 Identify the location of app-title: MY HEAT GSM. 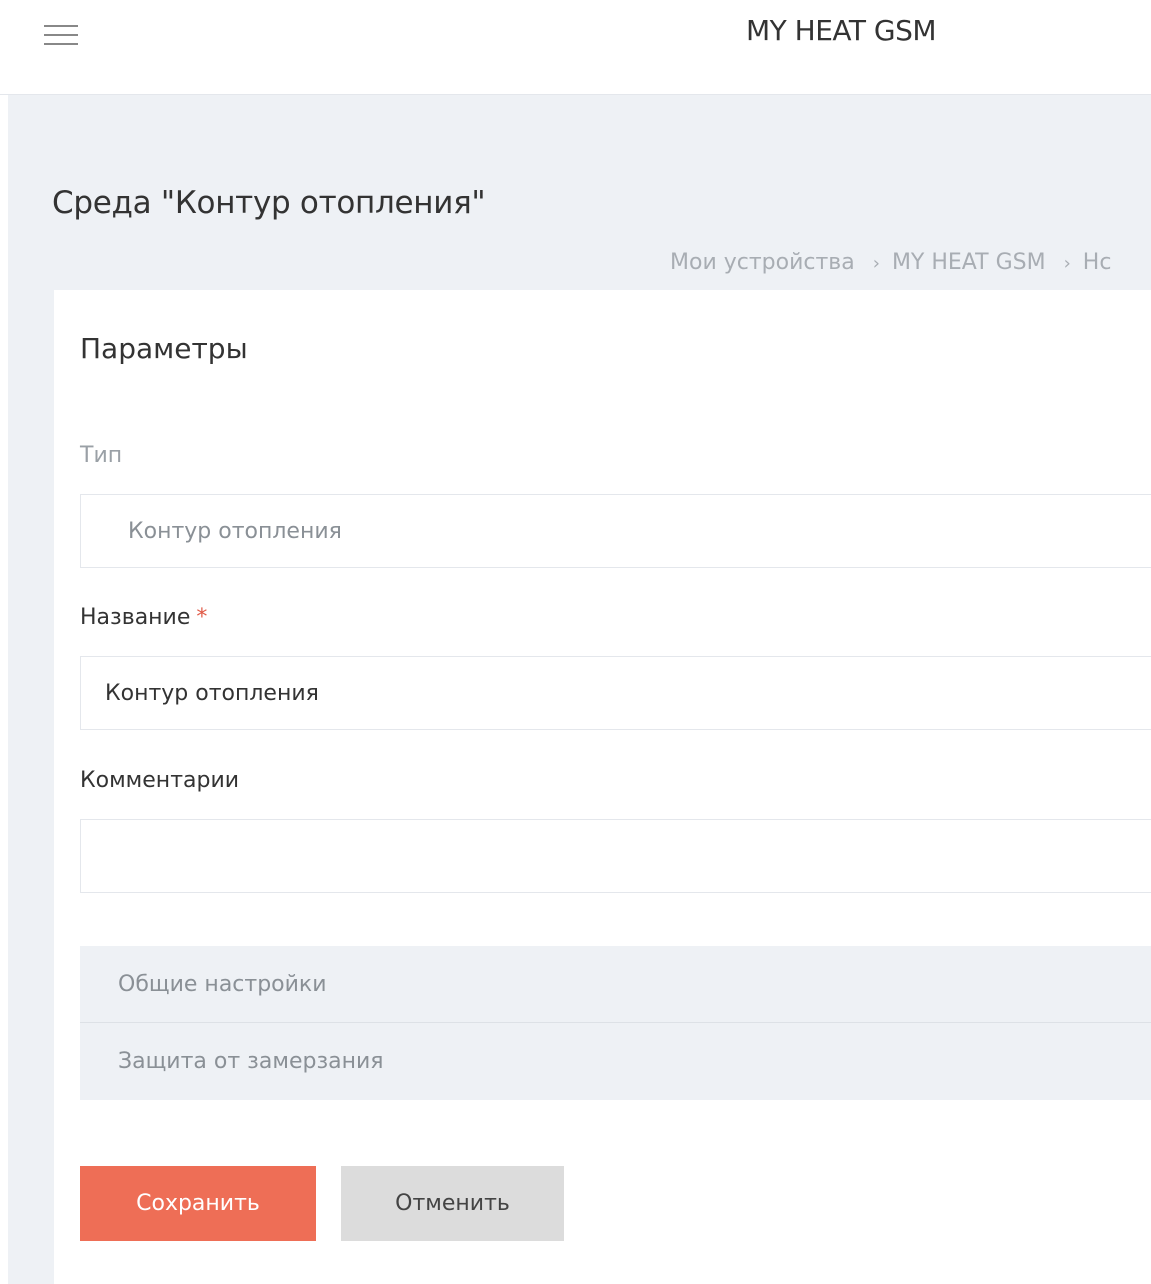
(841, 30).